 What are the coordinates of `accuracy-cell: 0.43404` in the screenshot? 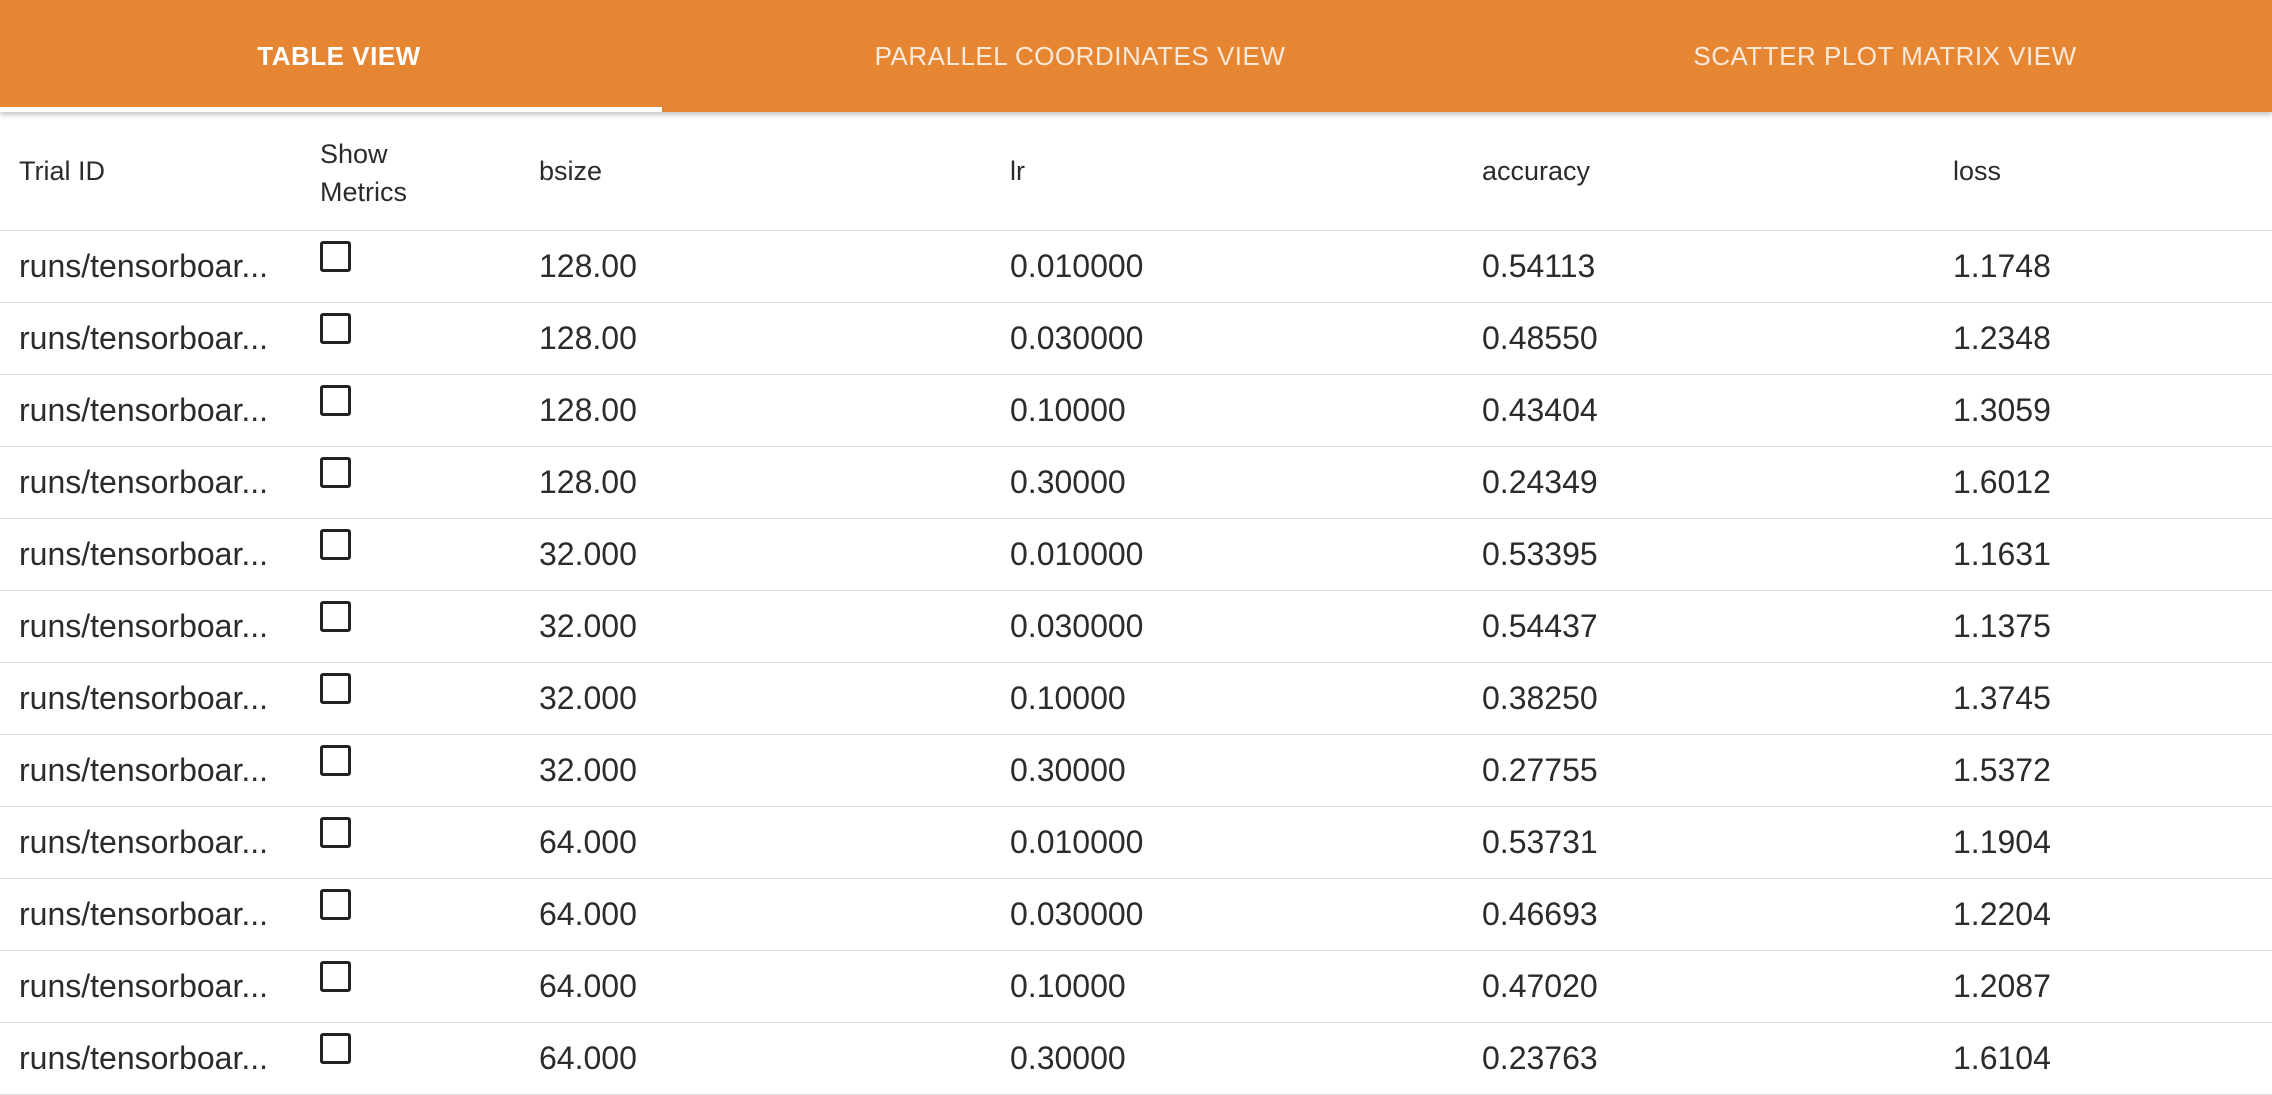 It's located at (1717, 410).